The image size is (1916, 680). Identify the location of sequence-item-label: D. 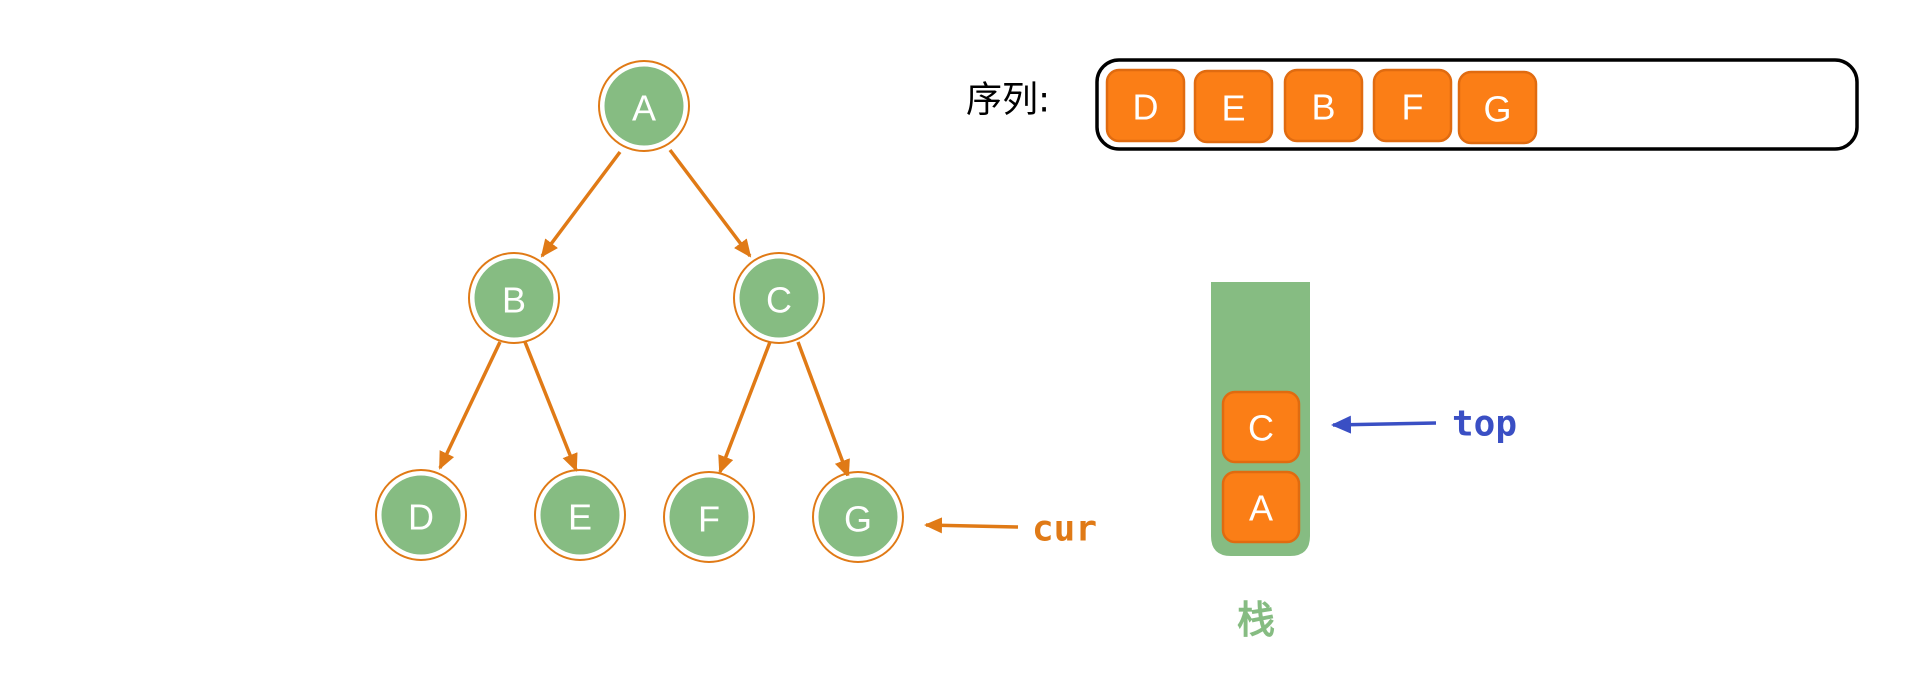
(1146, 107).